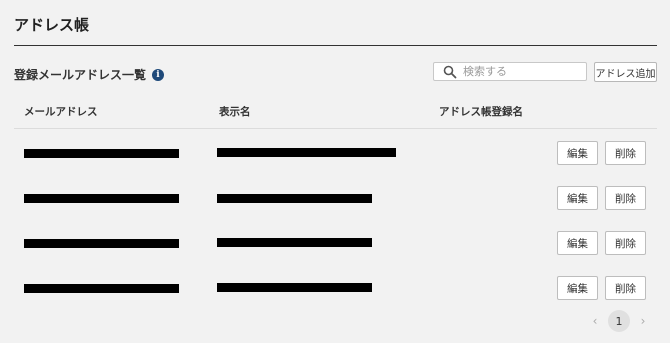 The width and height of the screenshot is (670, 343). I want to click on info-icon: i, so click(158, 74).